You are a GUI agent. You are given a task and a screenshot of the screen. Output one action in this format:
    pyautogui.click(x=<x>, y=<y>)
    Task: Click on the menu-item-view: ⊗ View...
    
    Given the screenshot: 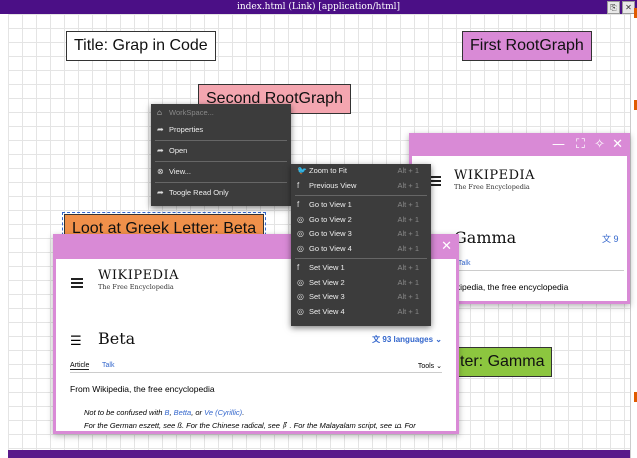 What is the action you would take?
    pyautogui.click(x=221, y=172)
    